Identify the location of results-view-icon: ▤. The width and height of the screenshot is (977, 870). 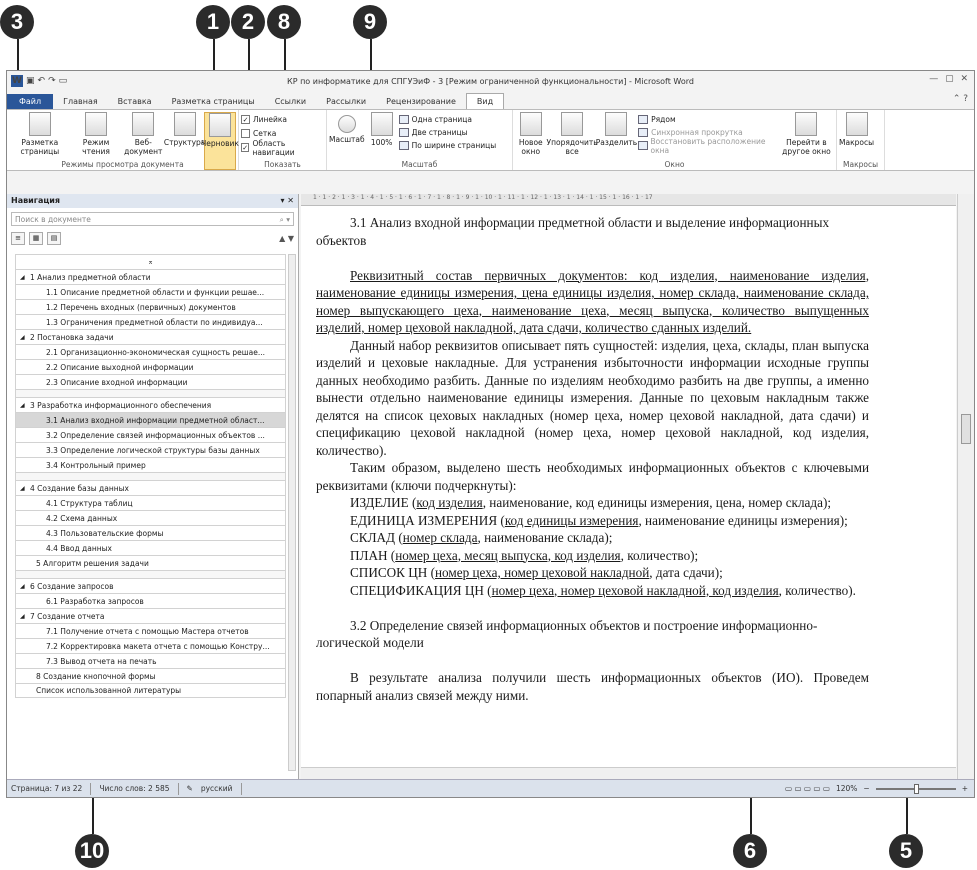
(54, 238).